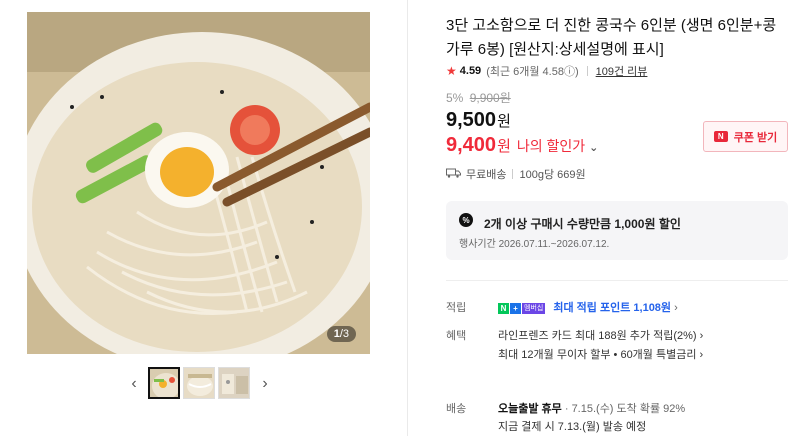 The height and width of the screenshot is (436, 800). I want to click on my-discount-price: 9,400 원 나의 할인가 ⌄, so click(522, 145).